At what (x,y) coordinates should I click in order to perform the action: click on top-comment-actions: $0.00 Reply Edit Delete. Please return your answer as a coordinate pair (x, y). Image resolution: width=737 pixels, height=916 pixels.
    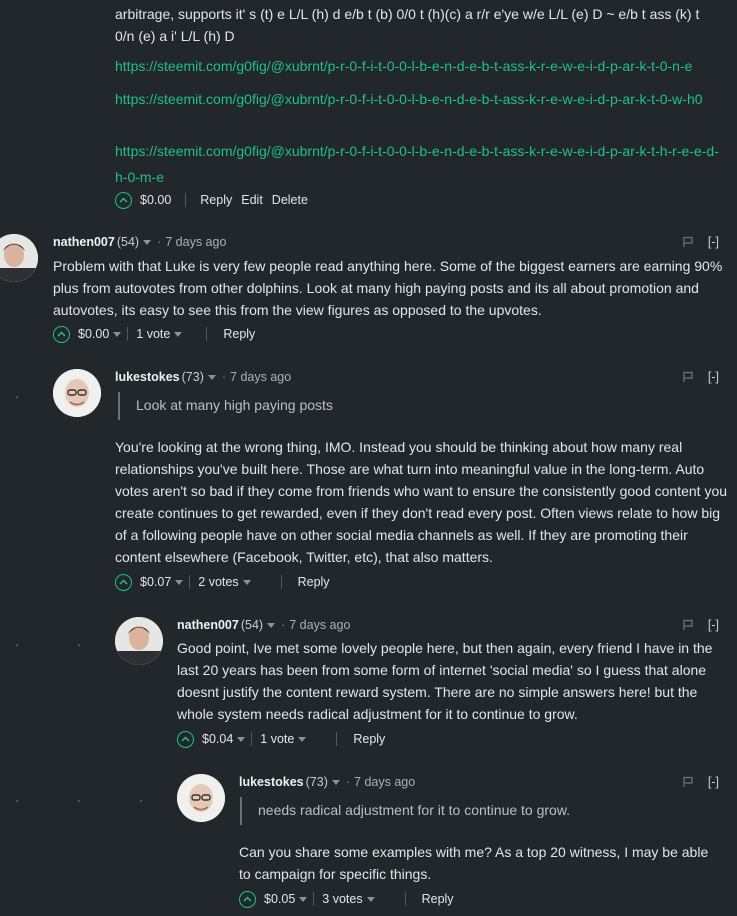
    Looking at the image, I should click on (211, 200).